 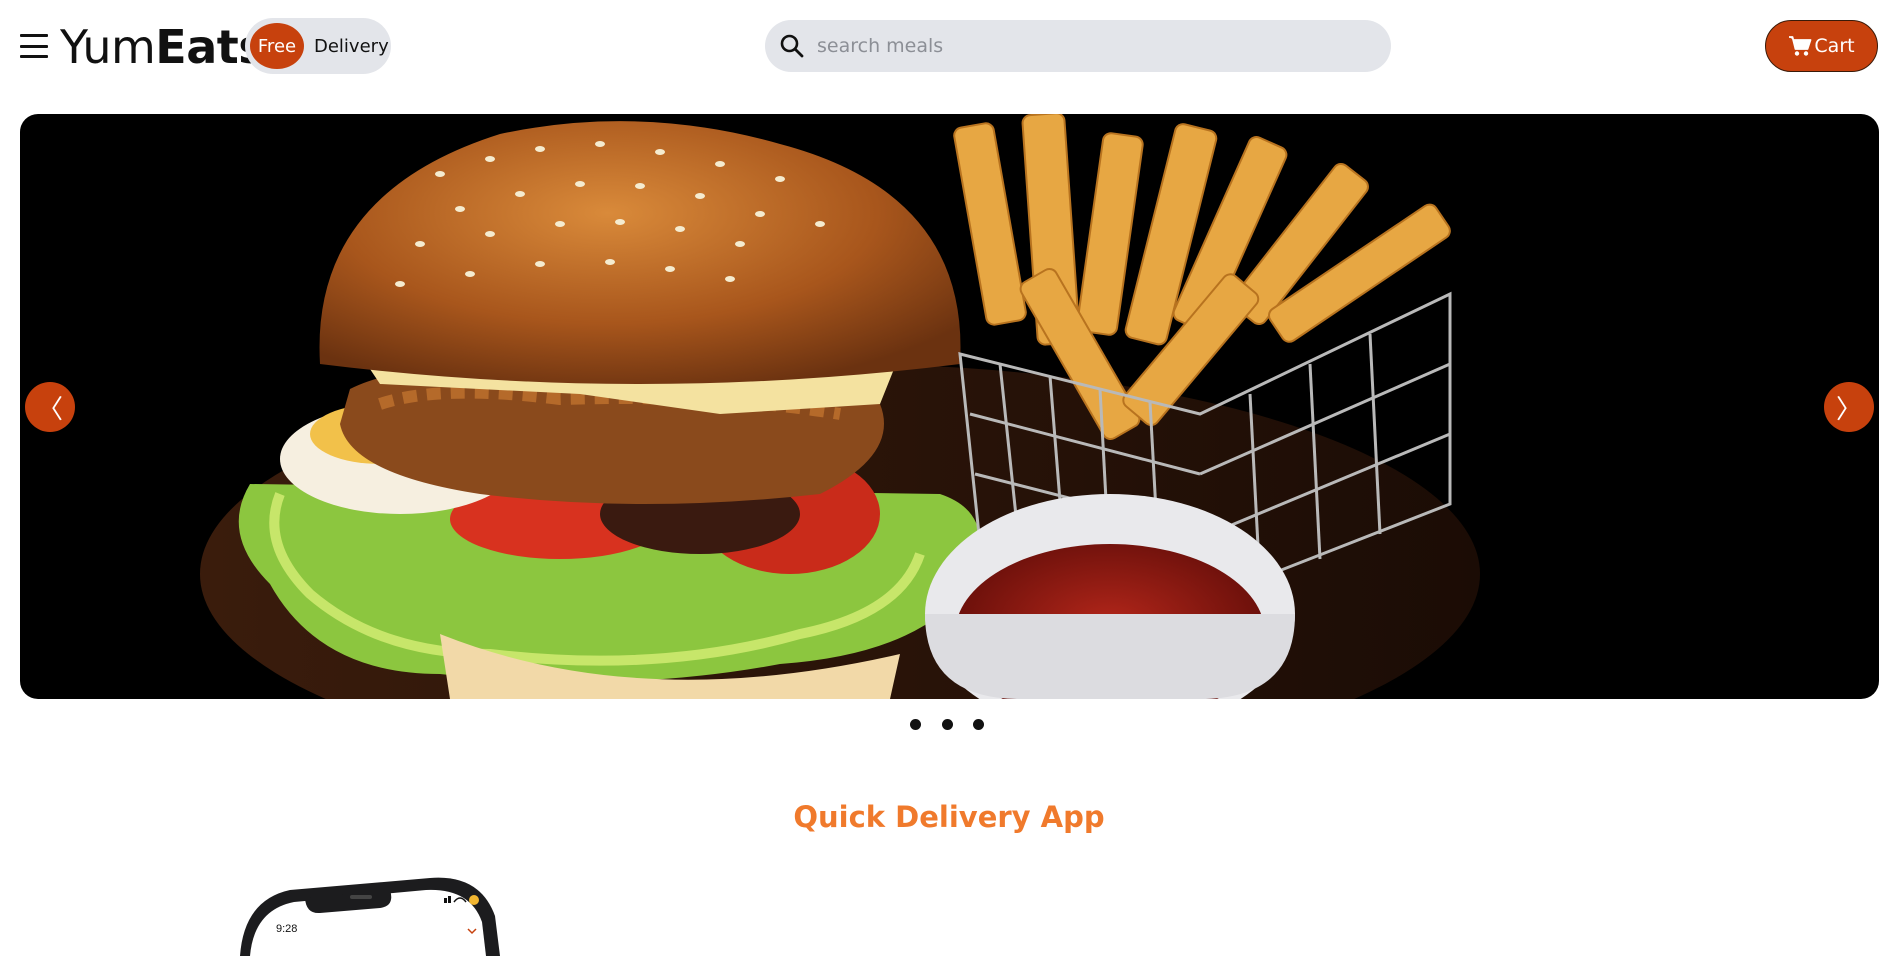 I want to click on free-badge: Free, so click(x=277, y=46).